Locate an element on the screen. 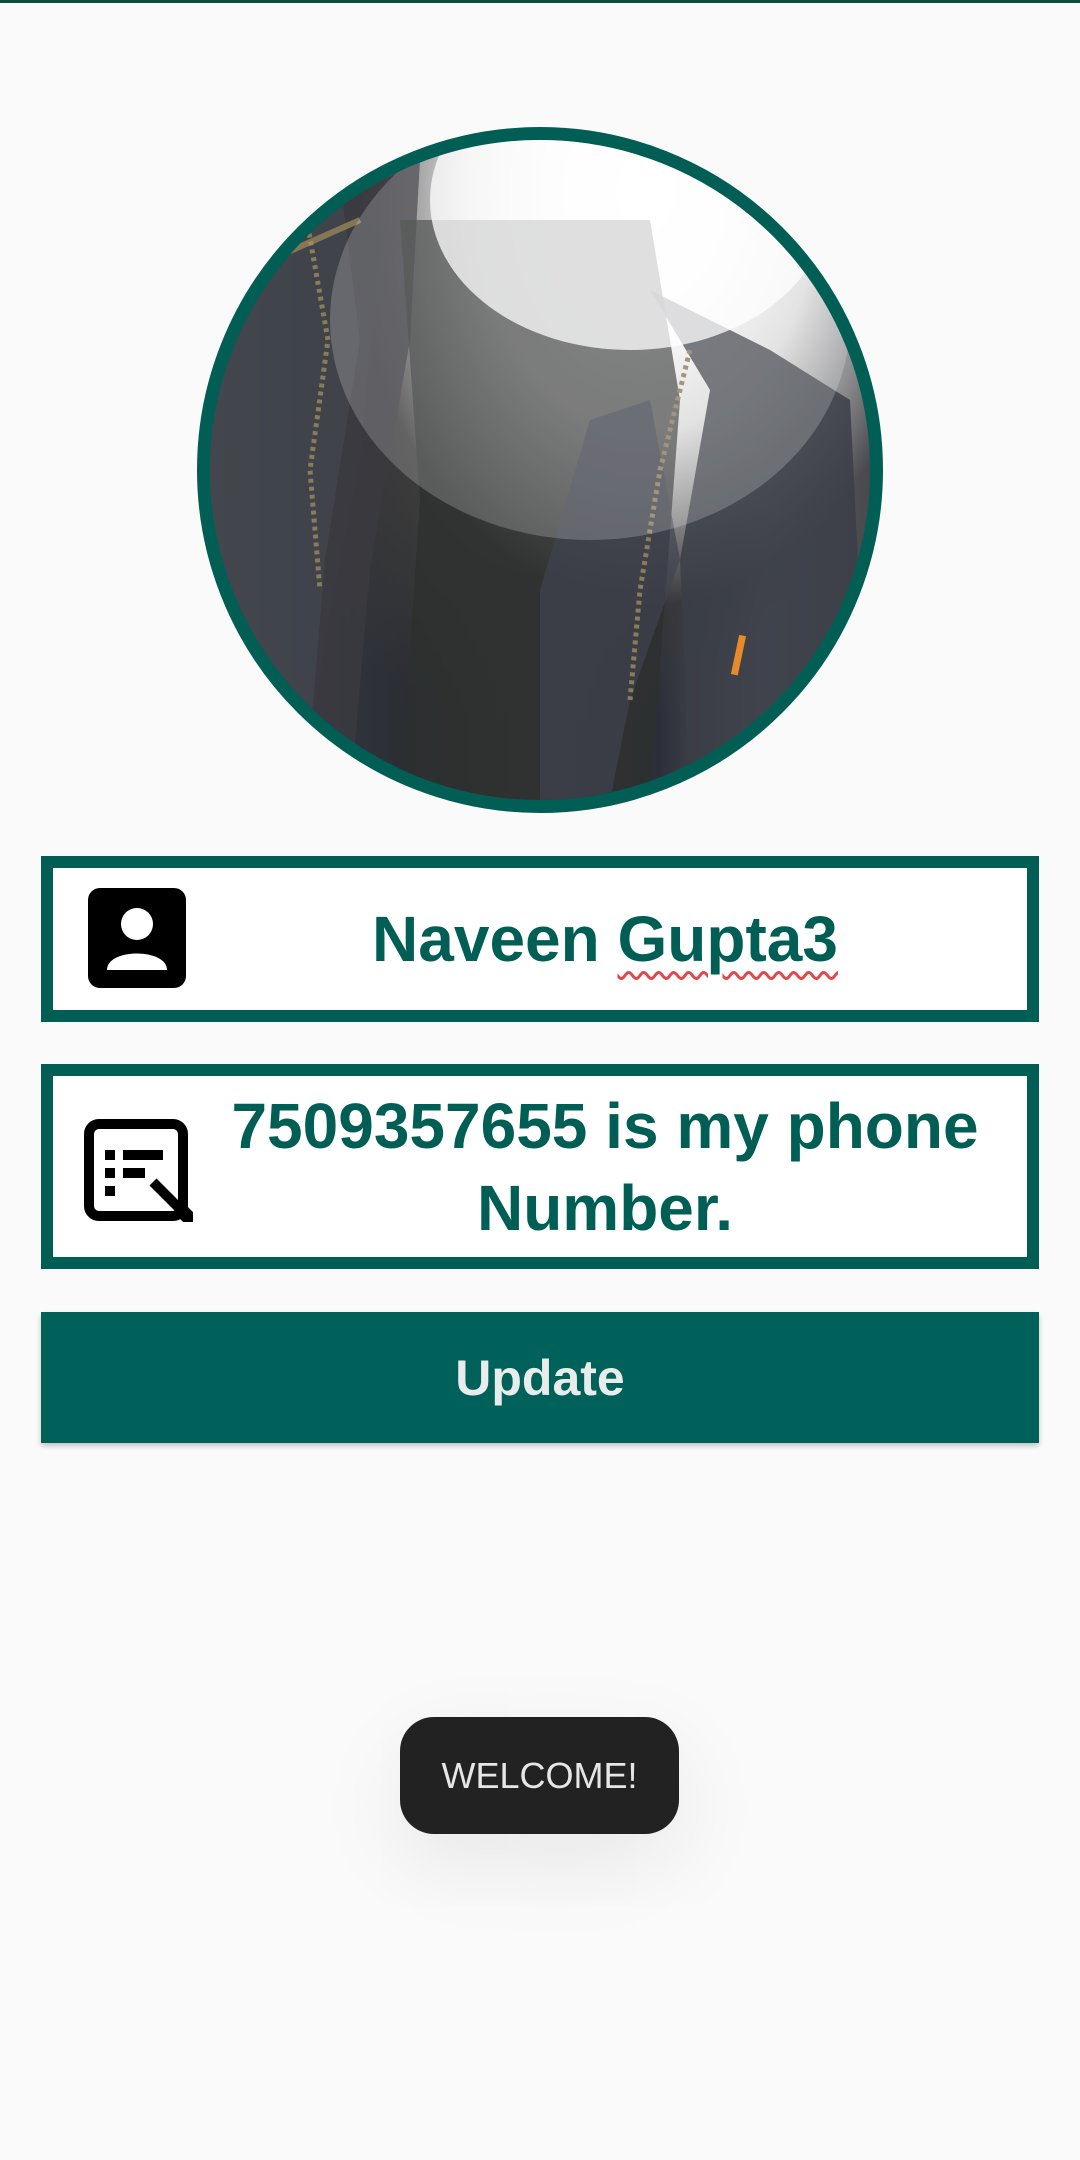  name-field: Naveen Gupta3 is located at coordinates (540, 939).